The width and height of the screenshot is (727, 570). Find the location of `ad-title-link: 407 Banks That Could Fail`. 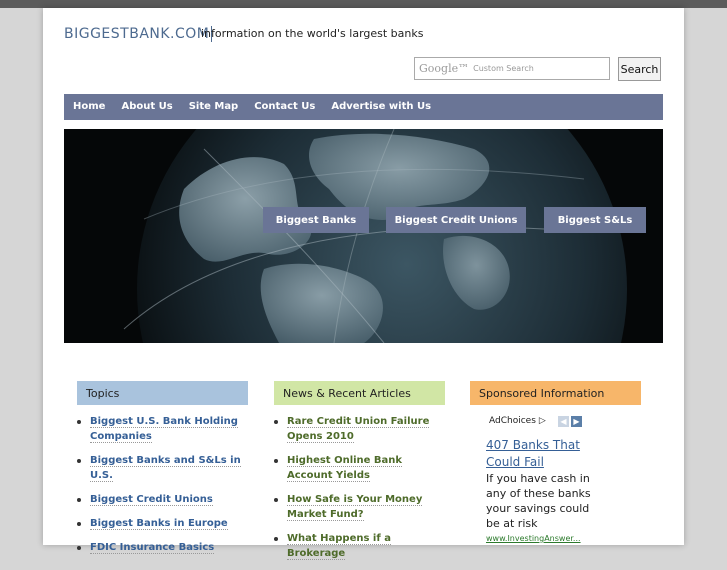

ad-title-link: 407 Banks That Could Fail is located at coordinates (541, 454).